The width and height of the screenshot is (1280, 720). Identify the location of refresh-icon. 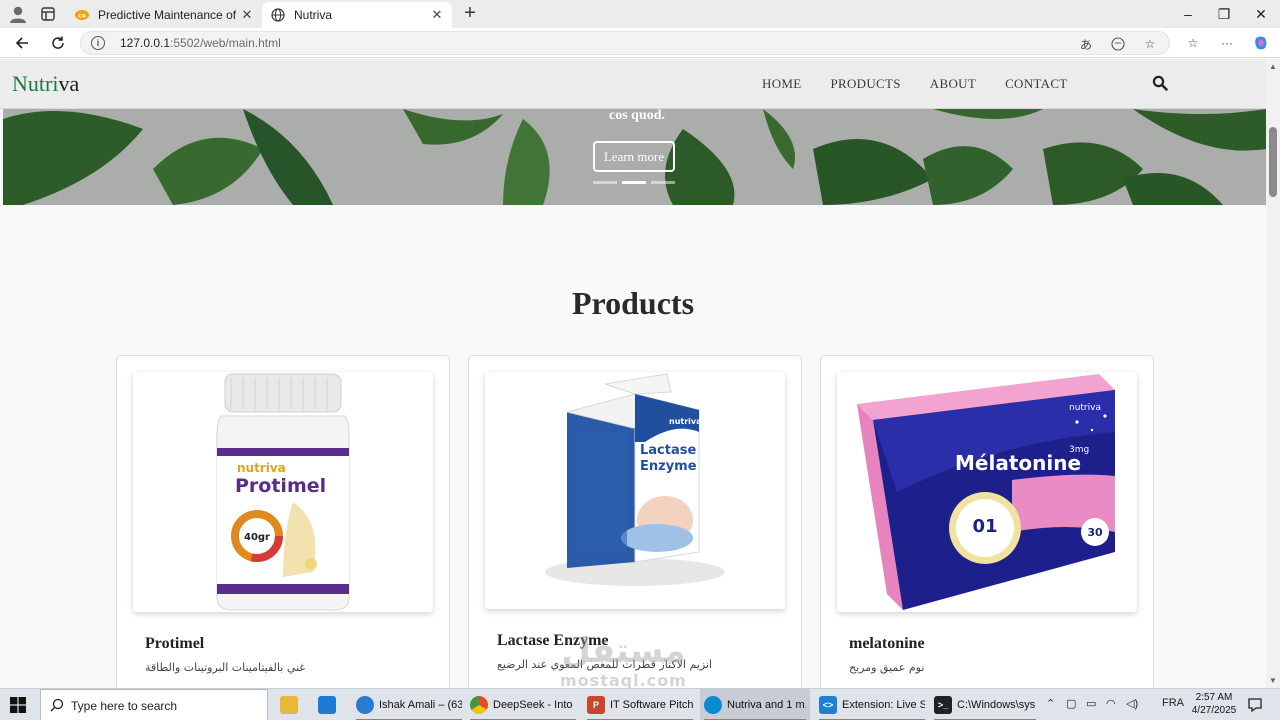
(58, 42).